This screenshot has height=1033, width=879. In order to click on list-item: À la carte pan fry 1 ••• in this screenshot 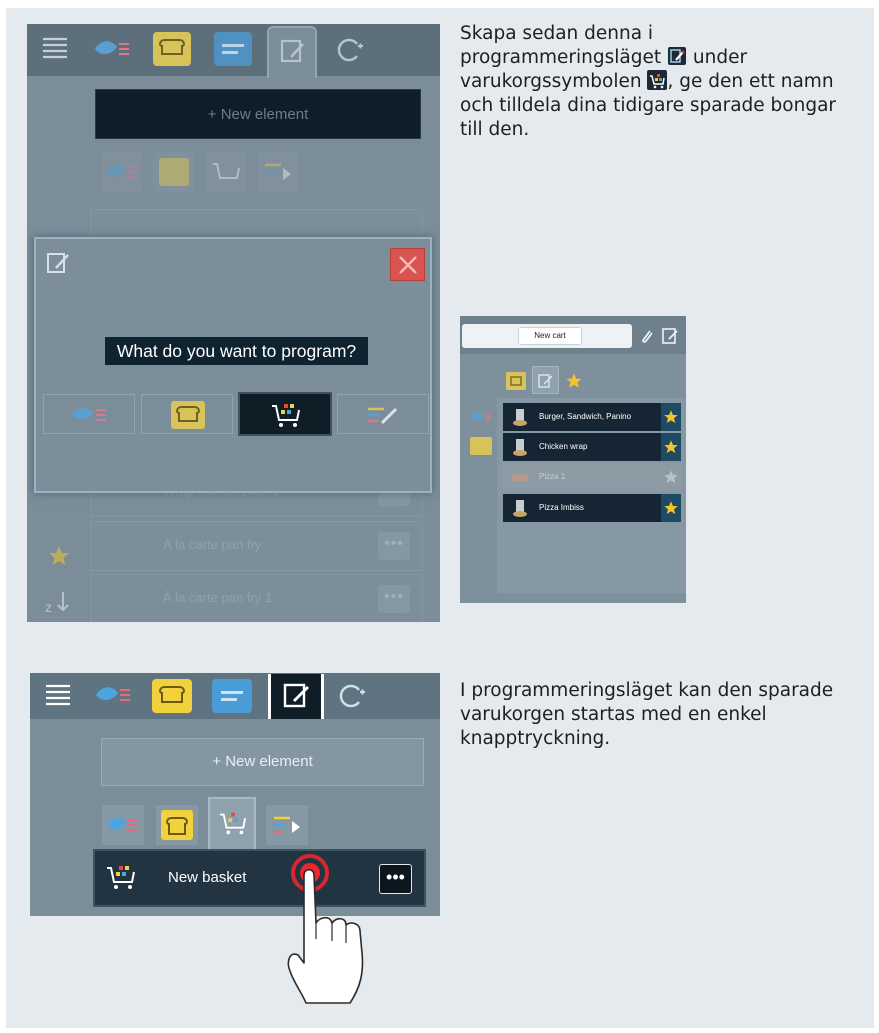, I will do `click(256, 598)`.